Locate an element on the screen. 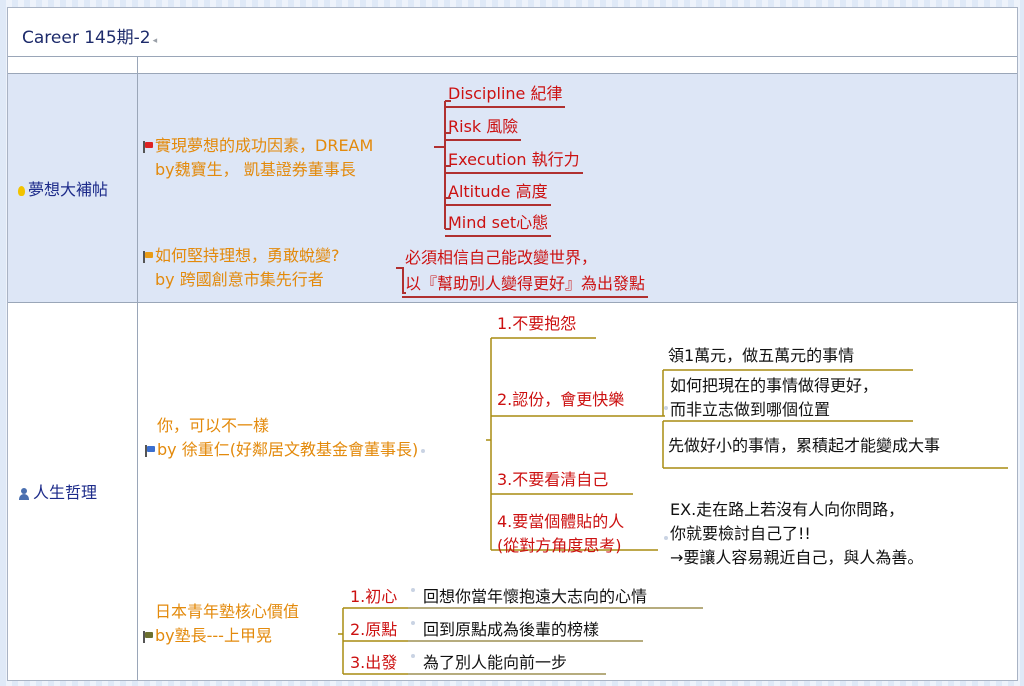  dream-child-risk: Risk 風險 is located at coordinates (483, 127).